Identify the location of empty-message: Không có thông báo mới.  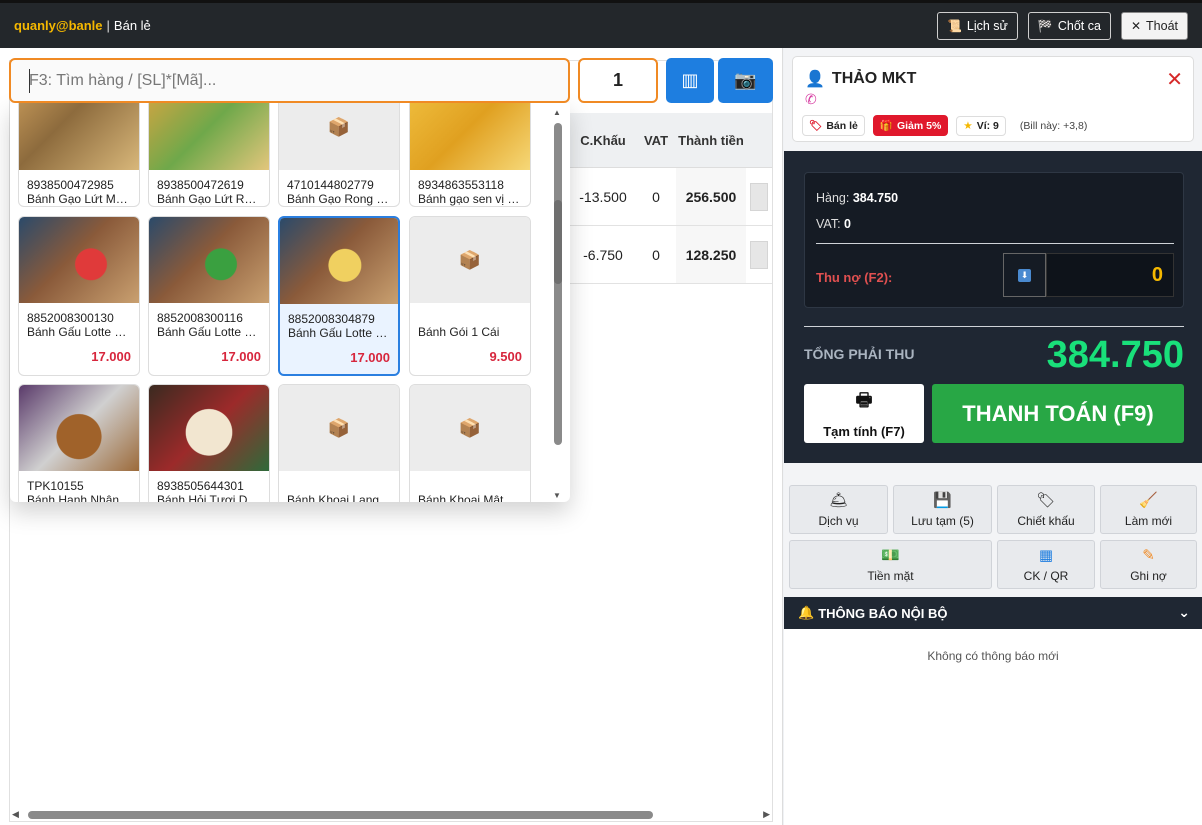
(993, 656).